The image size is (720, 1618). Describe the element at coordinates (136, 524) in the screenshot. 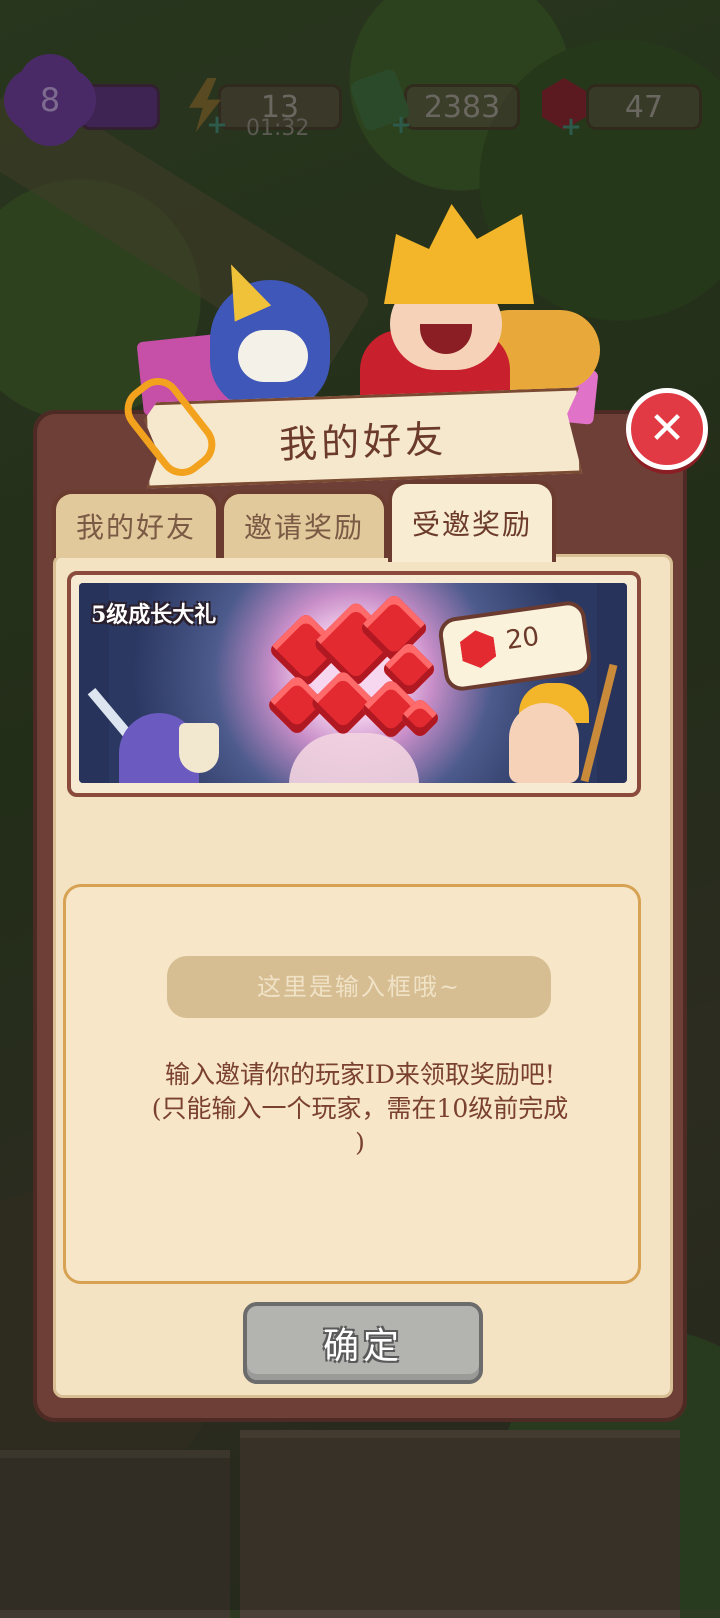

I see `tab-my-friends: 我的好友` at that location.